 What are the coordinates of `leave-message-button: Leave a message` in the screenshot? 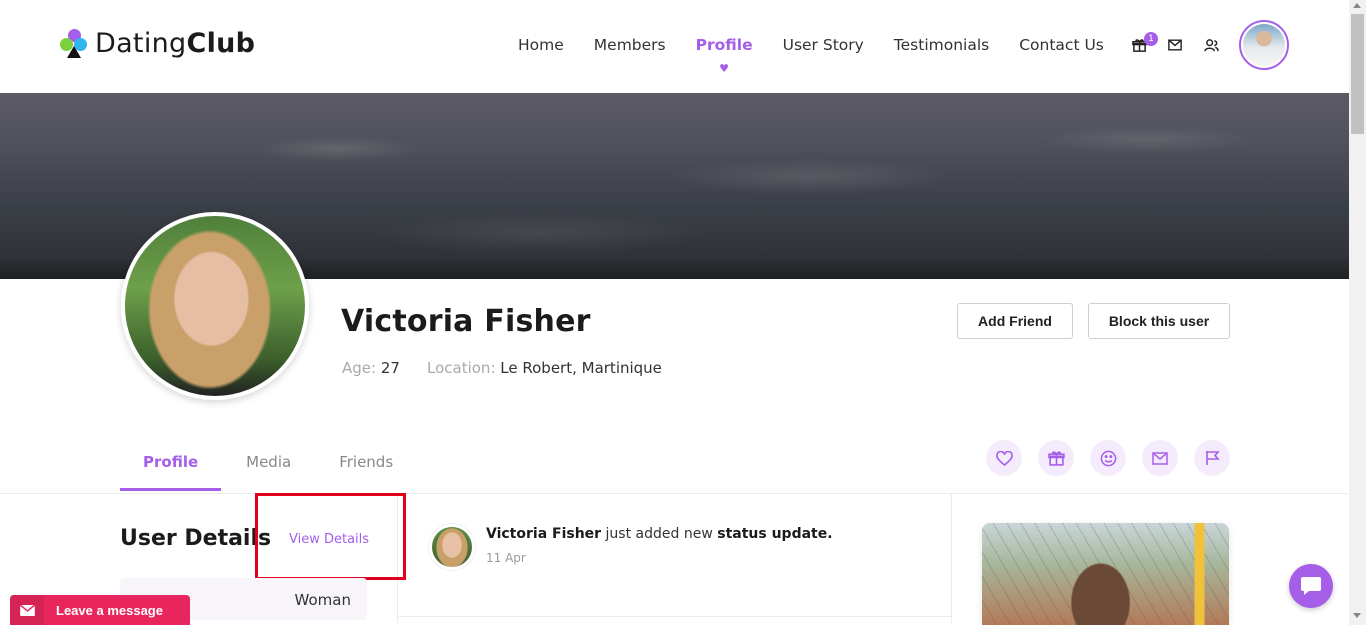 It's located at (100, 610).